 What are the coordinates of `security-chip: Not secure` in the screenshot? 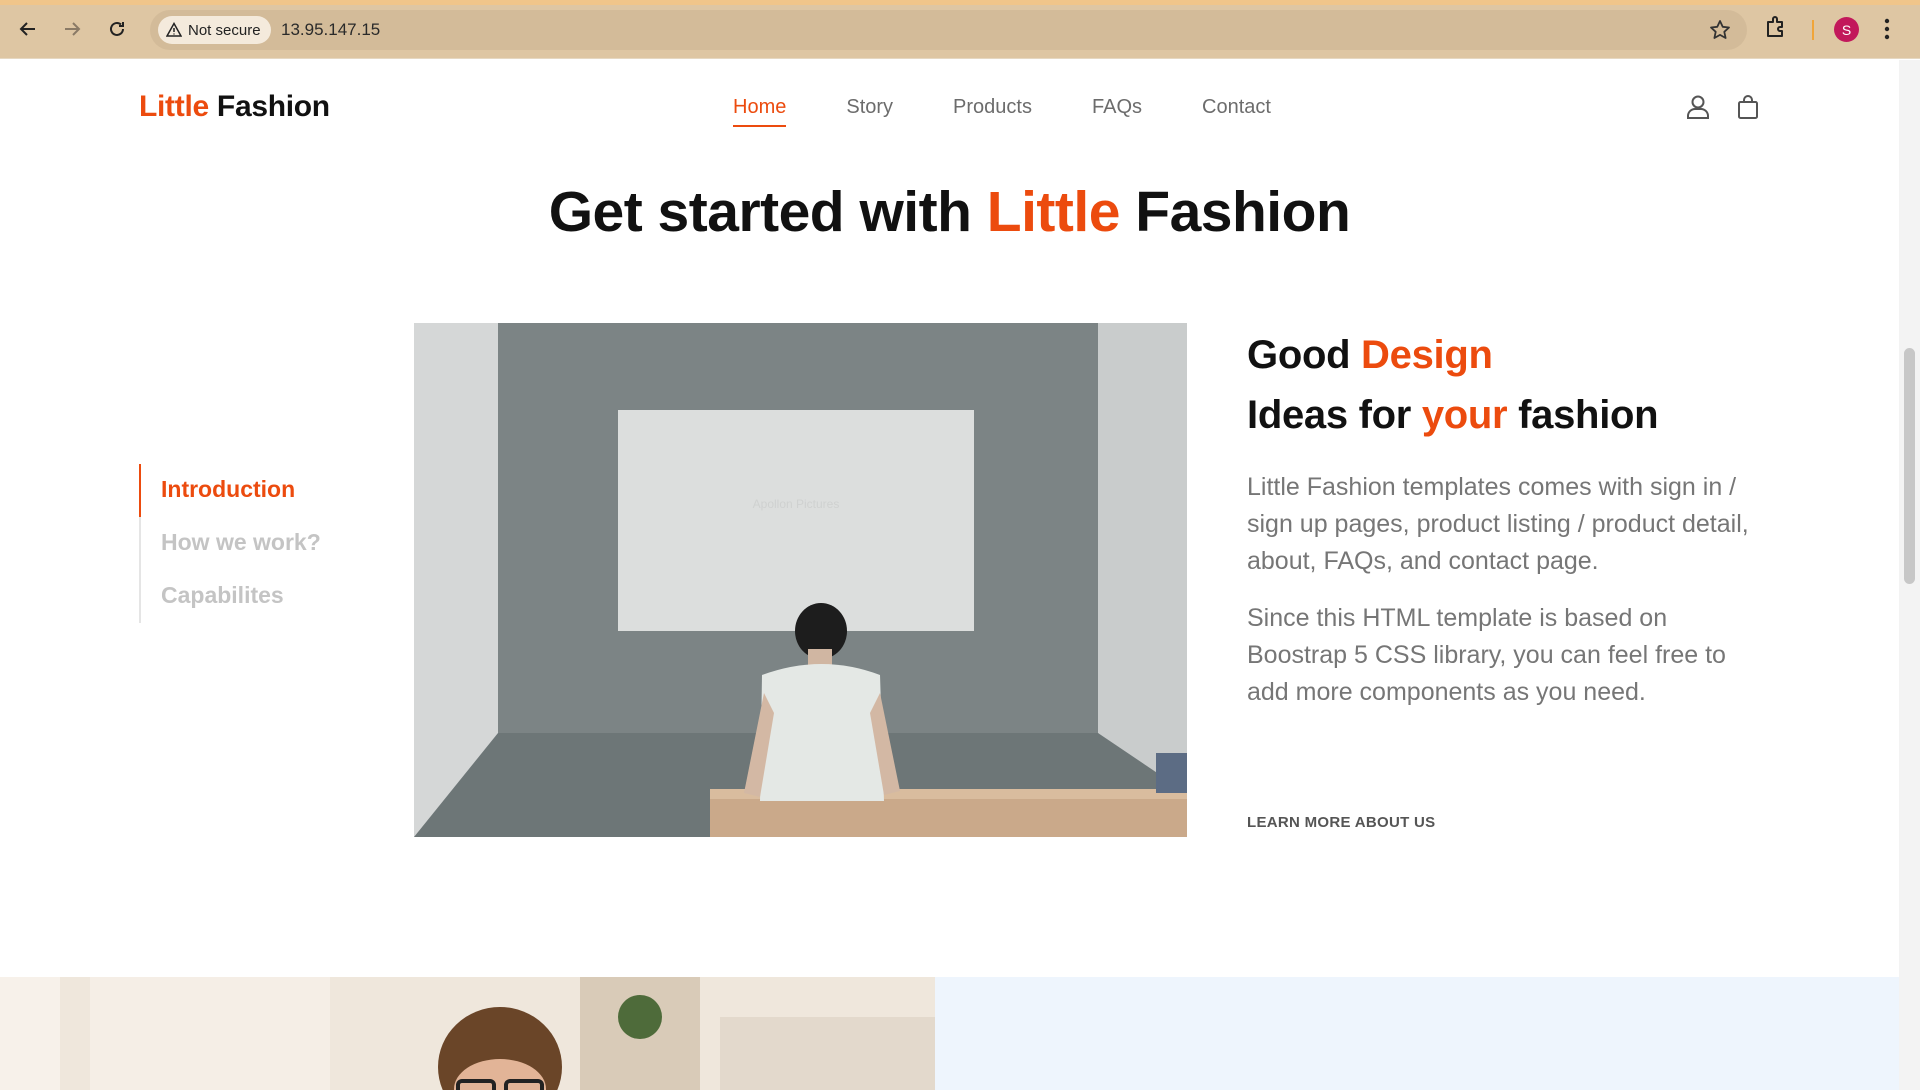 It's located at (214, 30).